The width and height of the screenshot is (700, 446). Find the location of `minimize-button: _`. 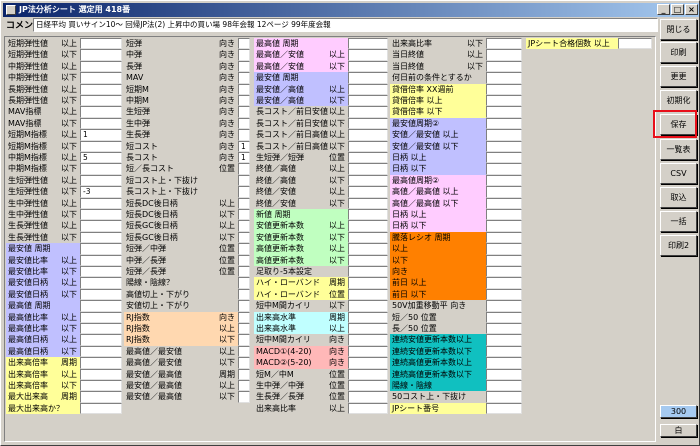

minimize-button: _ is located at coordinates (663, 9).